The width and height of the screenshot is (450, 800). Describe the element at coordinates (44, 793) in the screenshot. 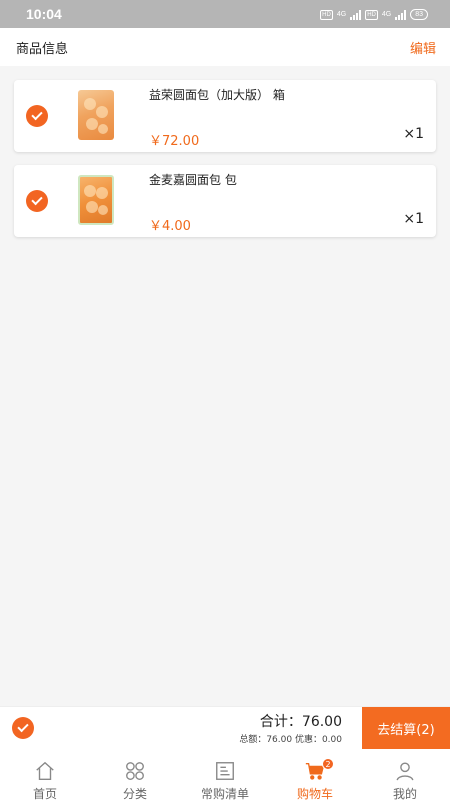

I see `tab-label: 首页` at that location.